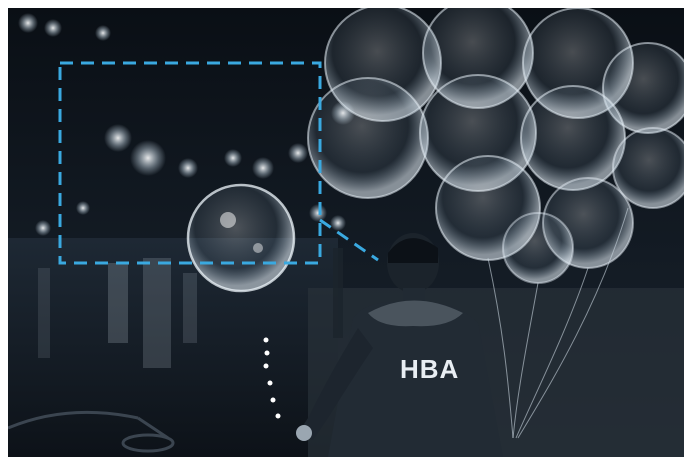 Image resolution: width=691 pixels, height=465 pixels. I want to click on floating-balloon, so click(241, 238).